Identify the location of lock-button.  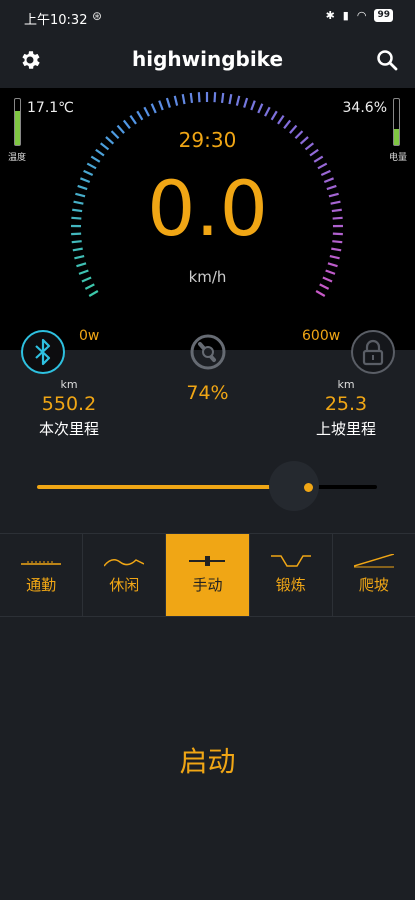
(373, 352).